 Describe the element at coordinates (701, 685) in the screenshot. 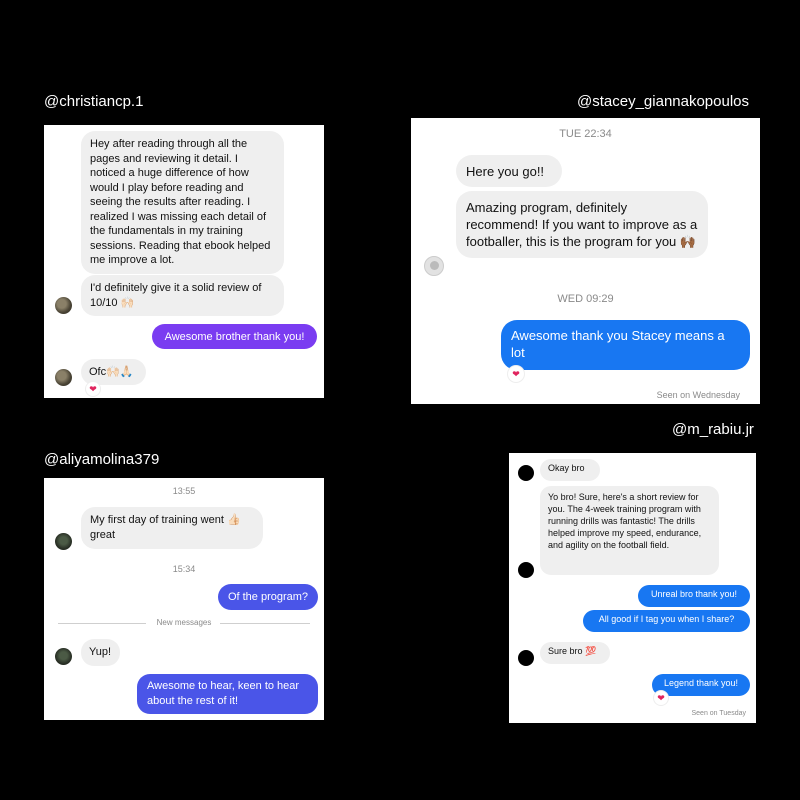

I see `outgoing-message: Legend thank you!` at that location.